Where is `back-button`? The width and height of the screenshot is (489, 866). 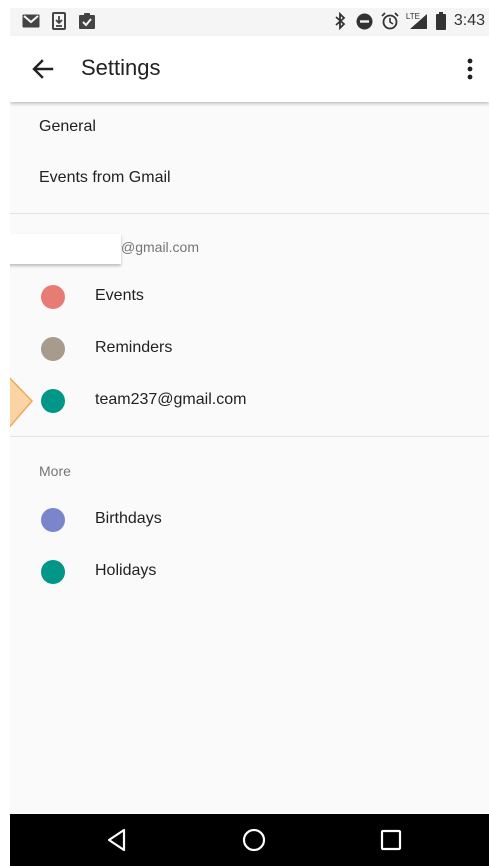 back-button is located at coordinates (43, 69).